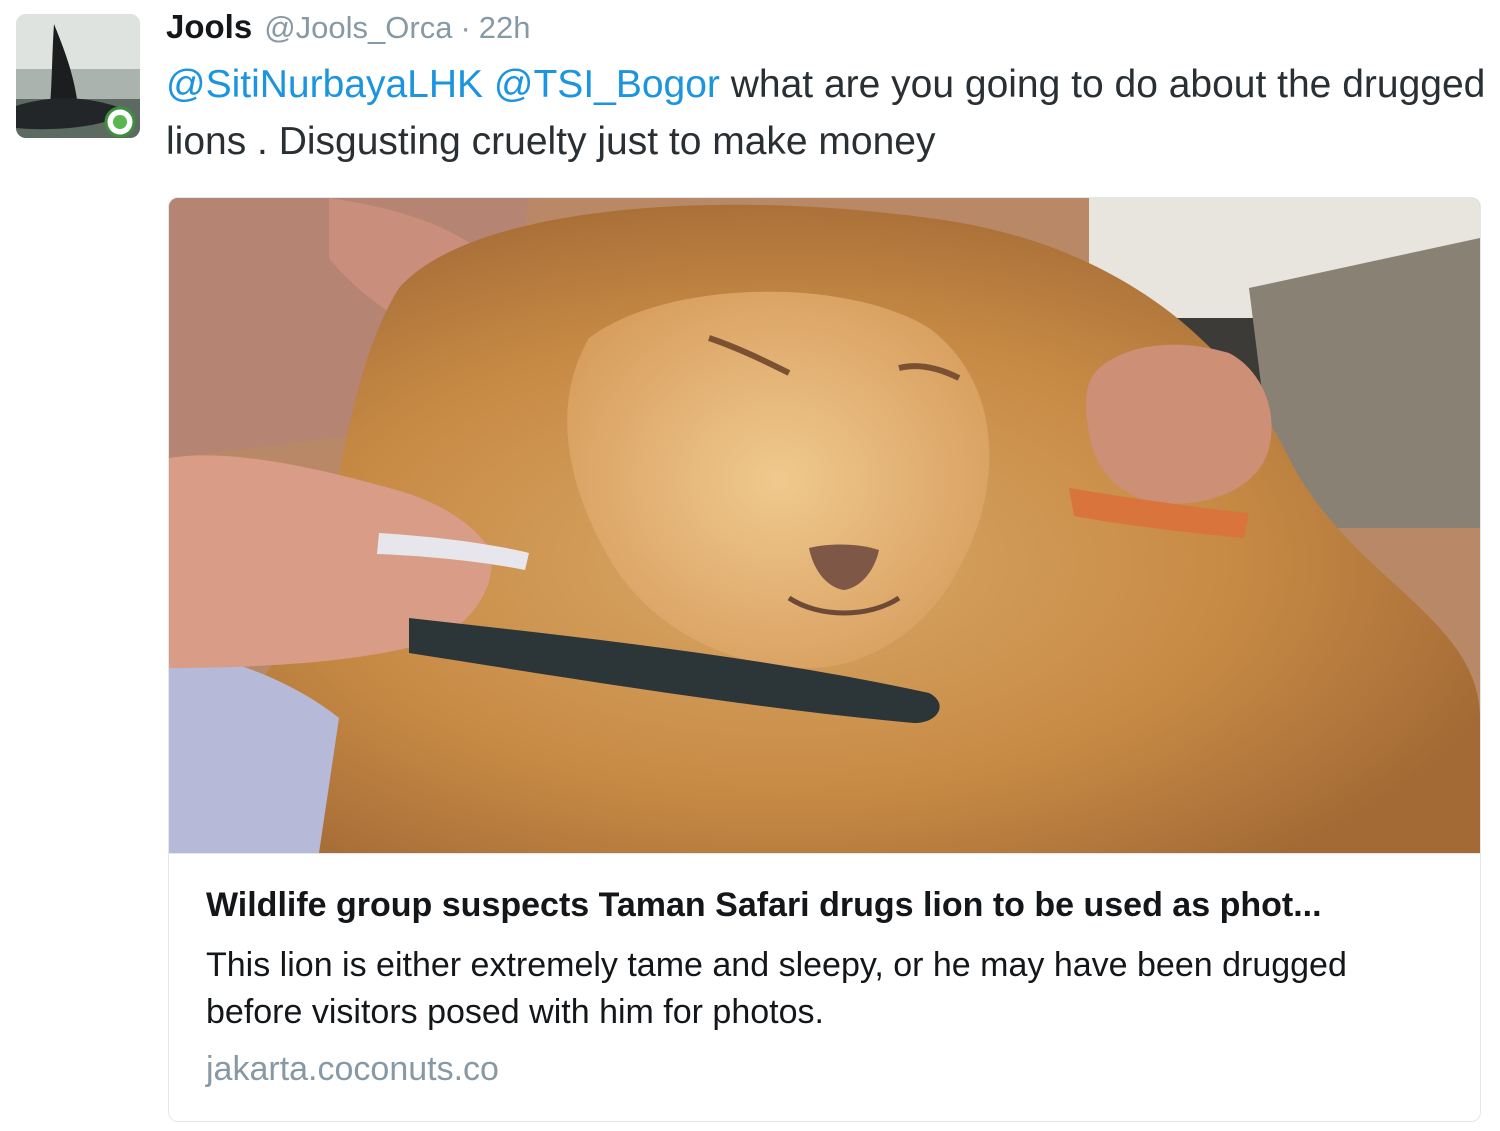  What do you see at coordinates (352, 1069) in the screenshot?
I see `card-domain: jakarta.coconuts.co` at bounding box center [352, 1069].